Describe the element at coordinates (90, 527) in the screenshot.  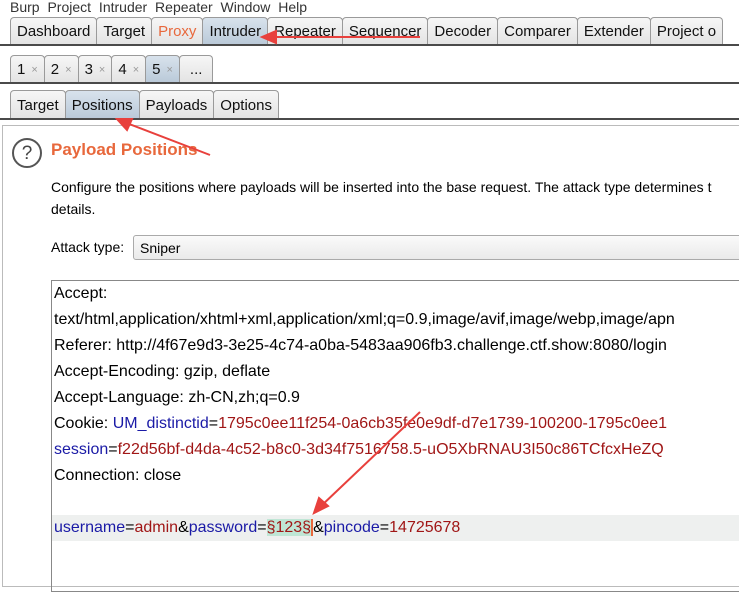
I see `param-name: username` at that location.